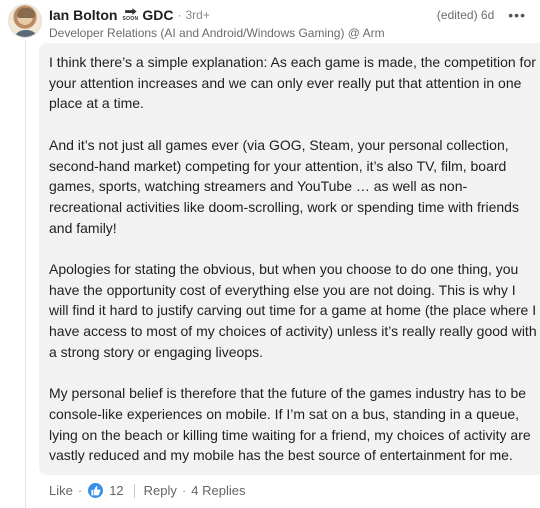  What do you see at coordinates (25, 274) in the screenshot?
I see `thread-line` at bounding box center [25, 274].